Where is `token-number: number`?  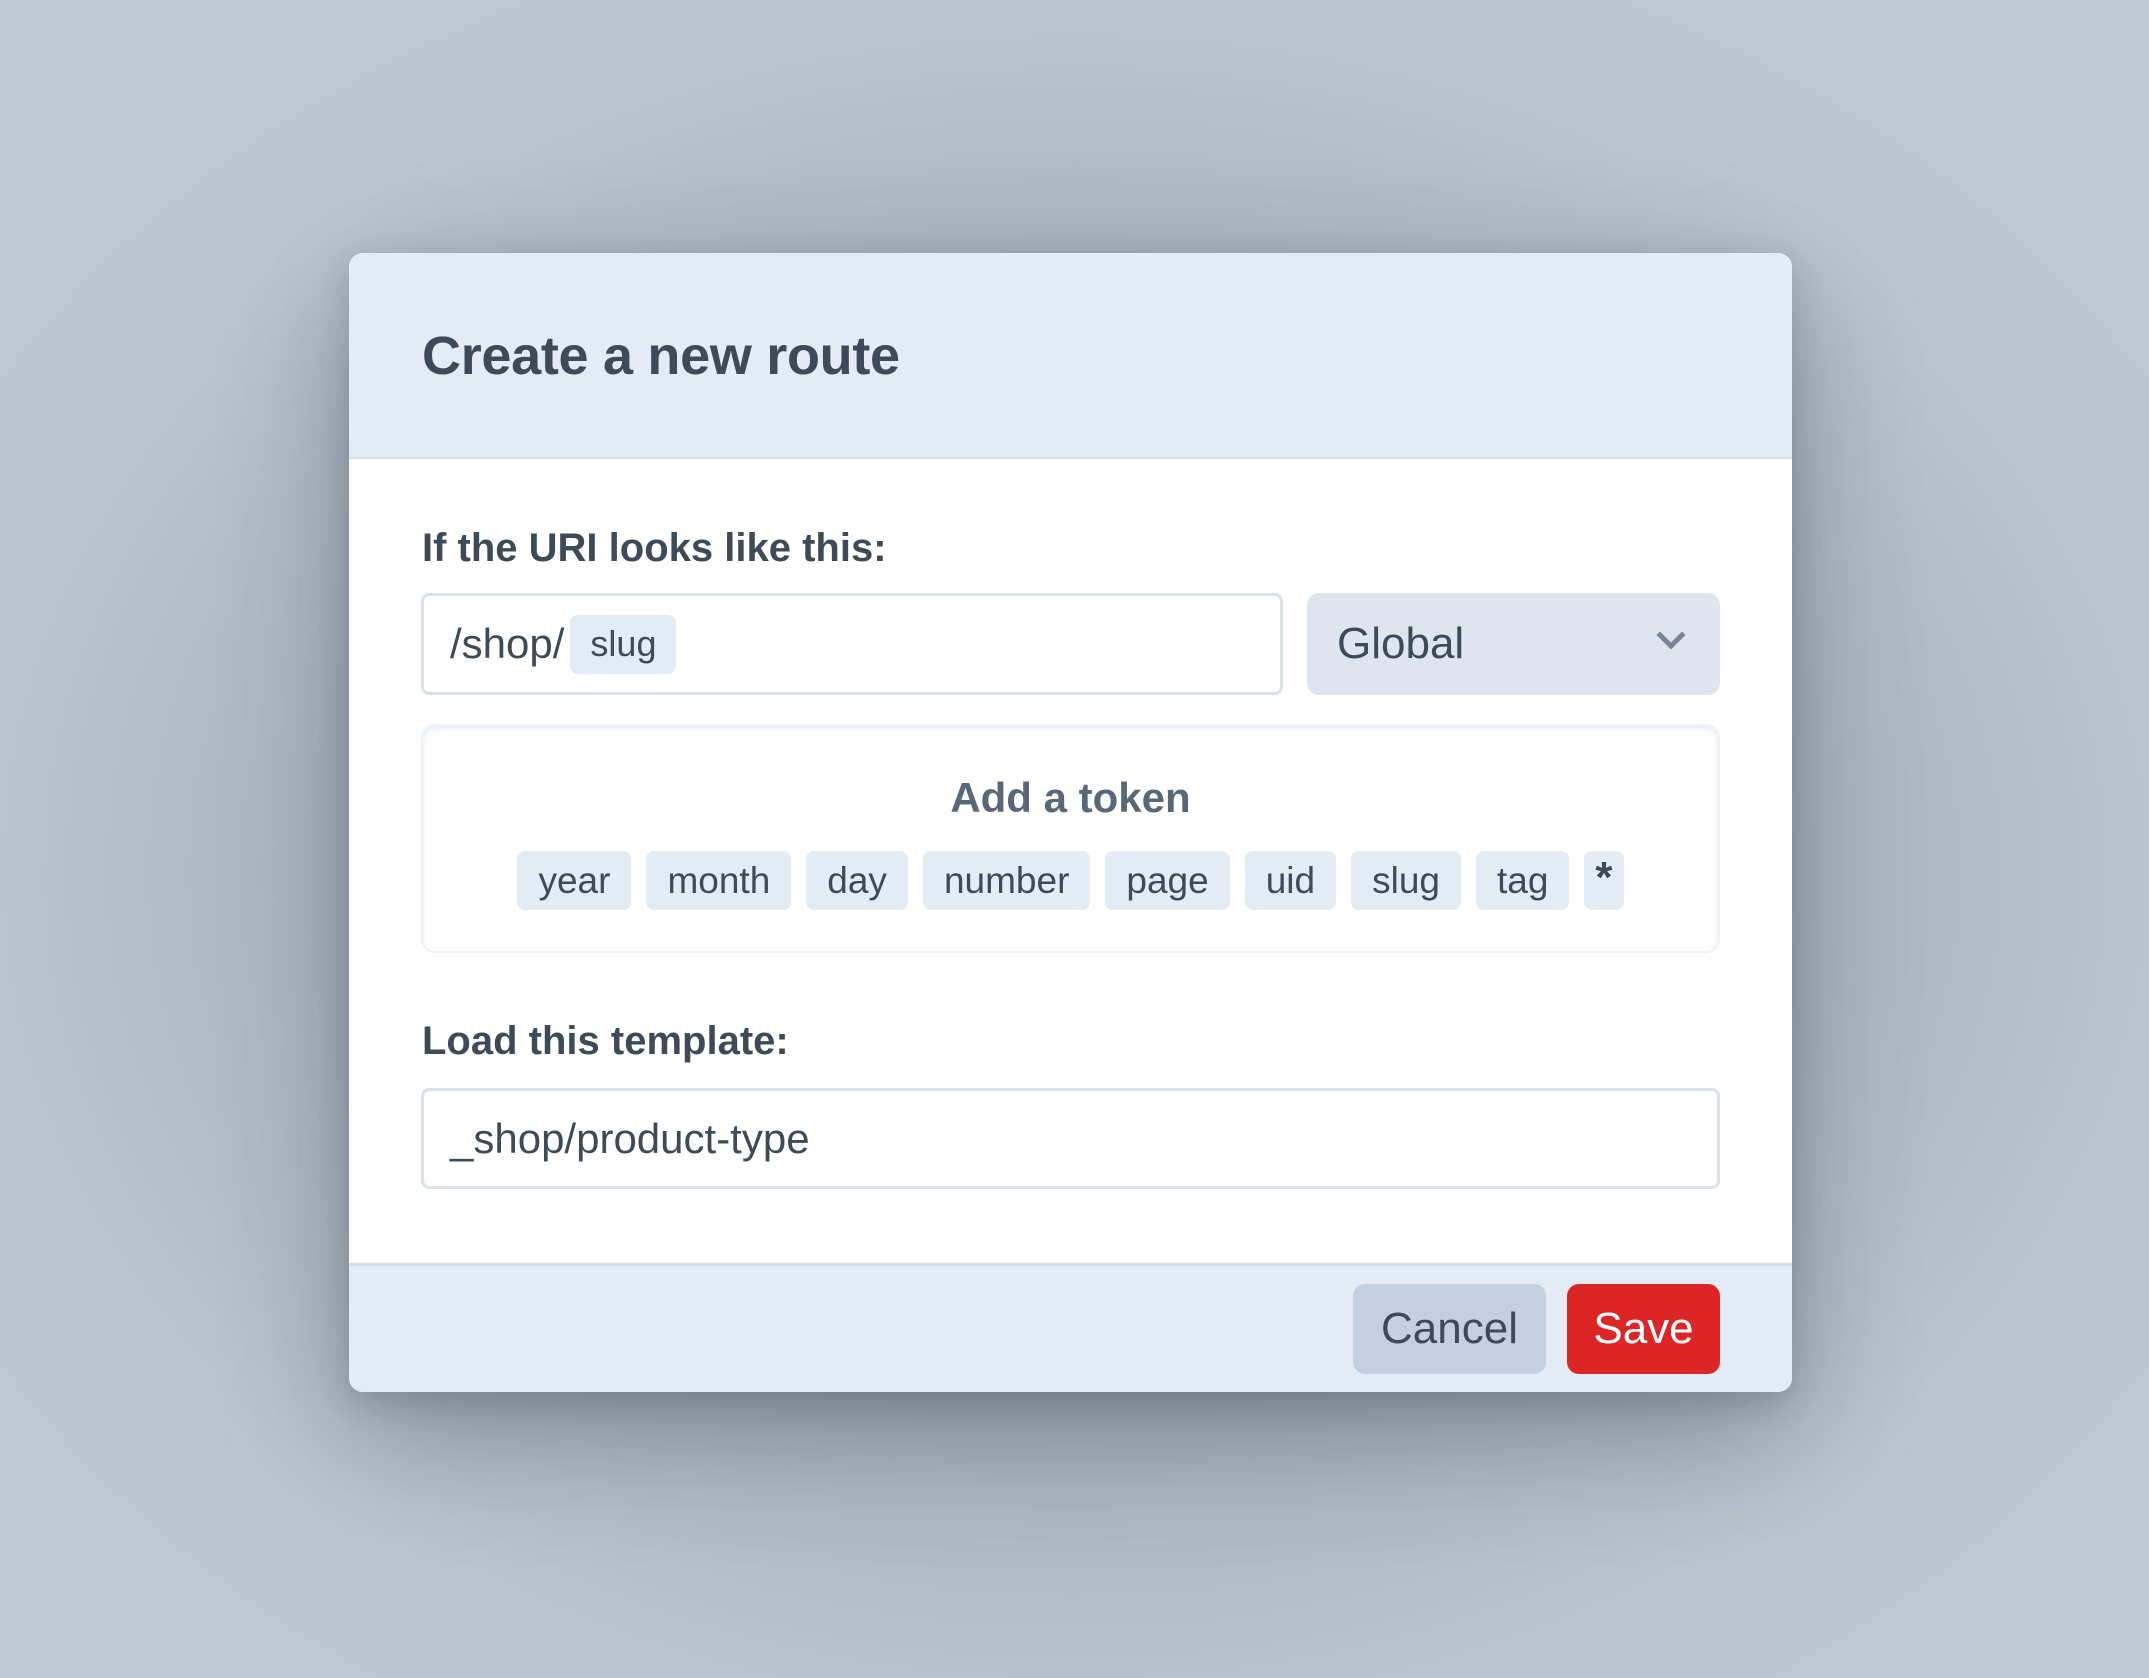 token-number: number is located at coordinates (1006, 880).